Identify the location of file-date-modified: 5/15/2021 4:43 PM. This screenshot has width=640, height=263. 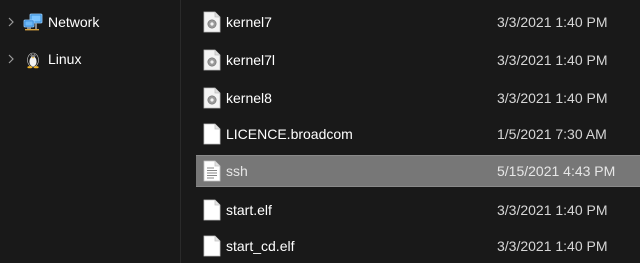
(556, 171).